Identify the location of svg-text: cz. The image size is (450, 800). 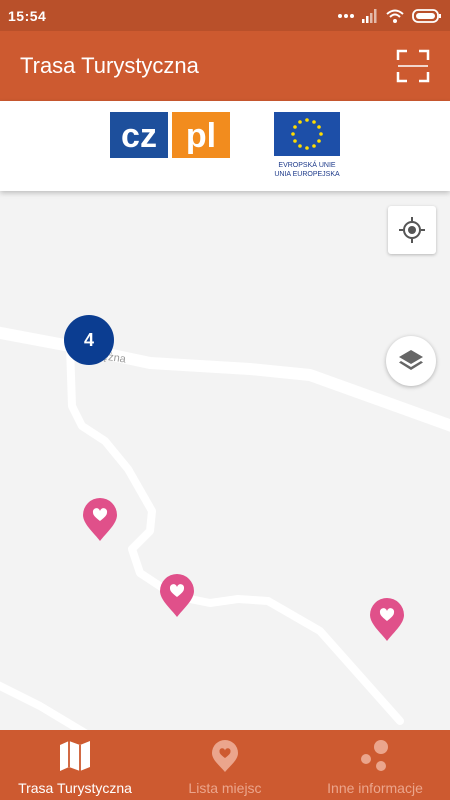
(139, 136).